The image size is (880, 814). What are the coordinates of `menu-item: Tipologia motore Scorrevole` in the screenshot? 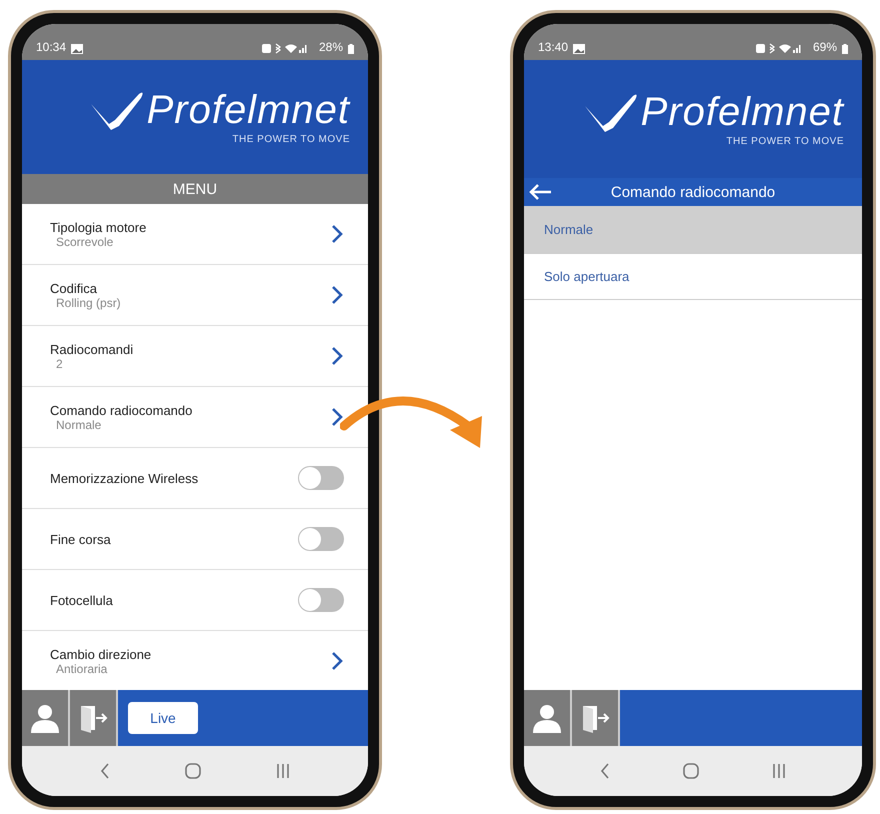 It's located at (195, 234).